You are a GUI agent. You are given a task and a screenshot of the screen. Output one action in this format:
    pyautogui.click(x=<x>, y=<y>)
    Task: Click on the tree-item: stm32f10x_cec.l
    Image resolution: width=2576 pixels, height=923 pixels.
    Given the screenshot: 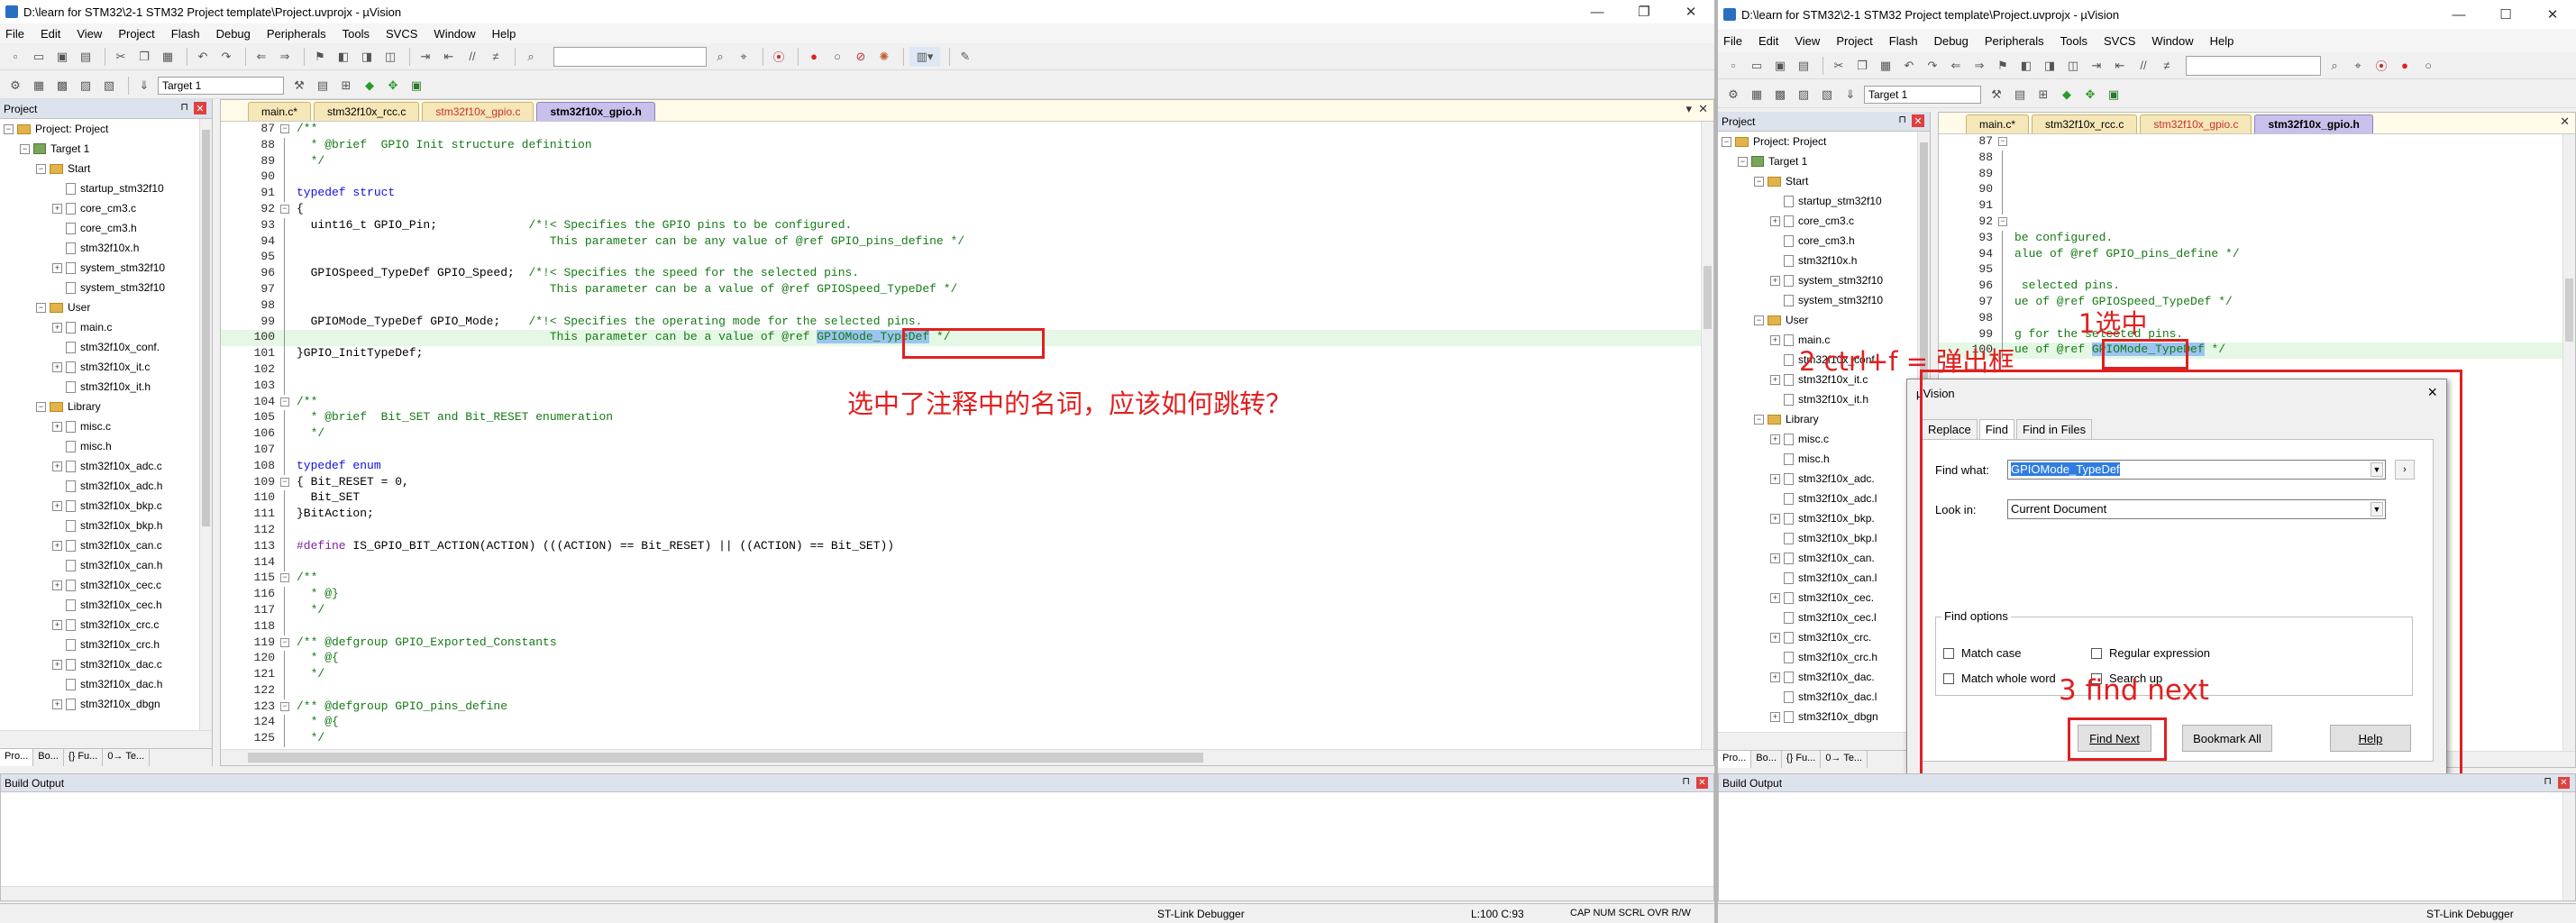 What is the action you would take?
    pyautogui.click(x=1818, y=617)
    